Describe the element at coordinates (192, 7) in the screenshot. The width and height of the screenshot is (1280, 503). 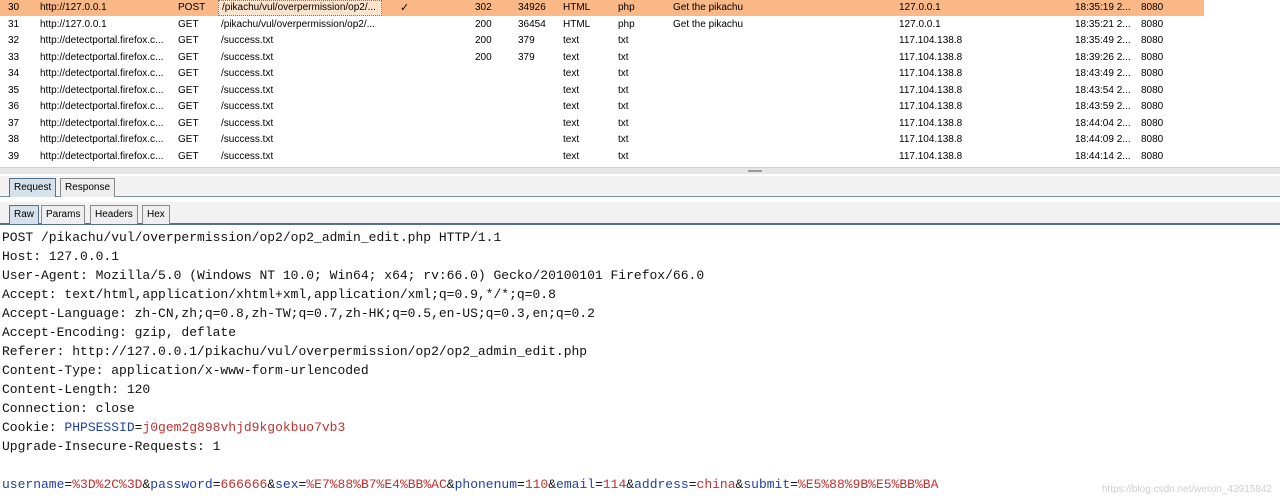
I see `cell-method: POST` at that location.